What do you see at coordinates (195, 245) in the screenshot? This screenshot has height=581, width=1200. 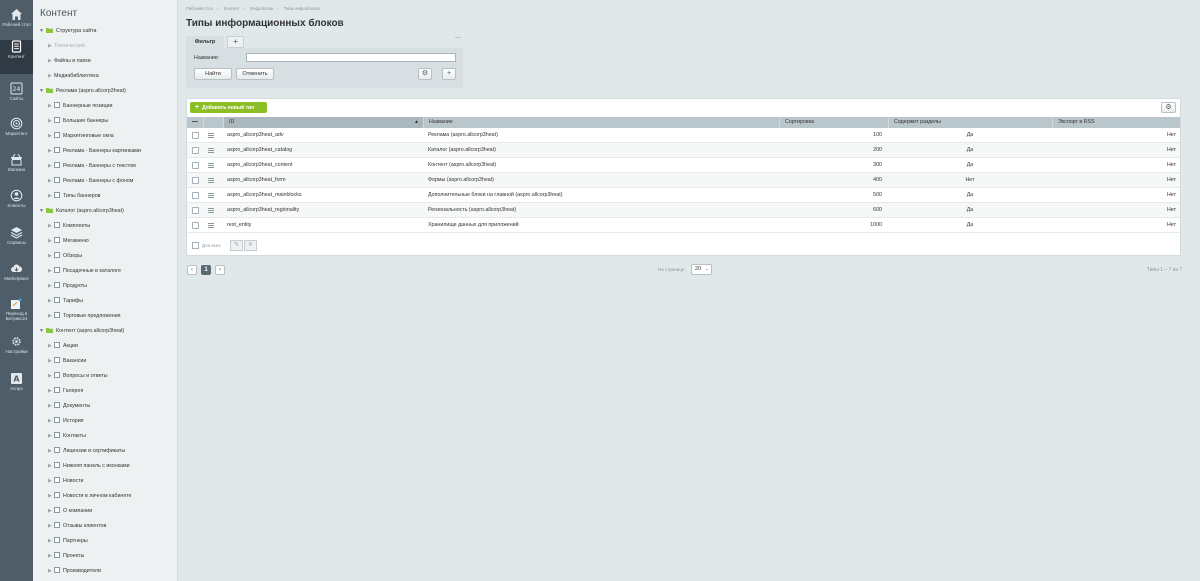 I see `apply-to-all-checkbox` at bounding box center [195, 245].